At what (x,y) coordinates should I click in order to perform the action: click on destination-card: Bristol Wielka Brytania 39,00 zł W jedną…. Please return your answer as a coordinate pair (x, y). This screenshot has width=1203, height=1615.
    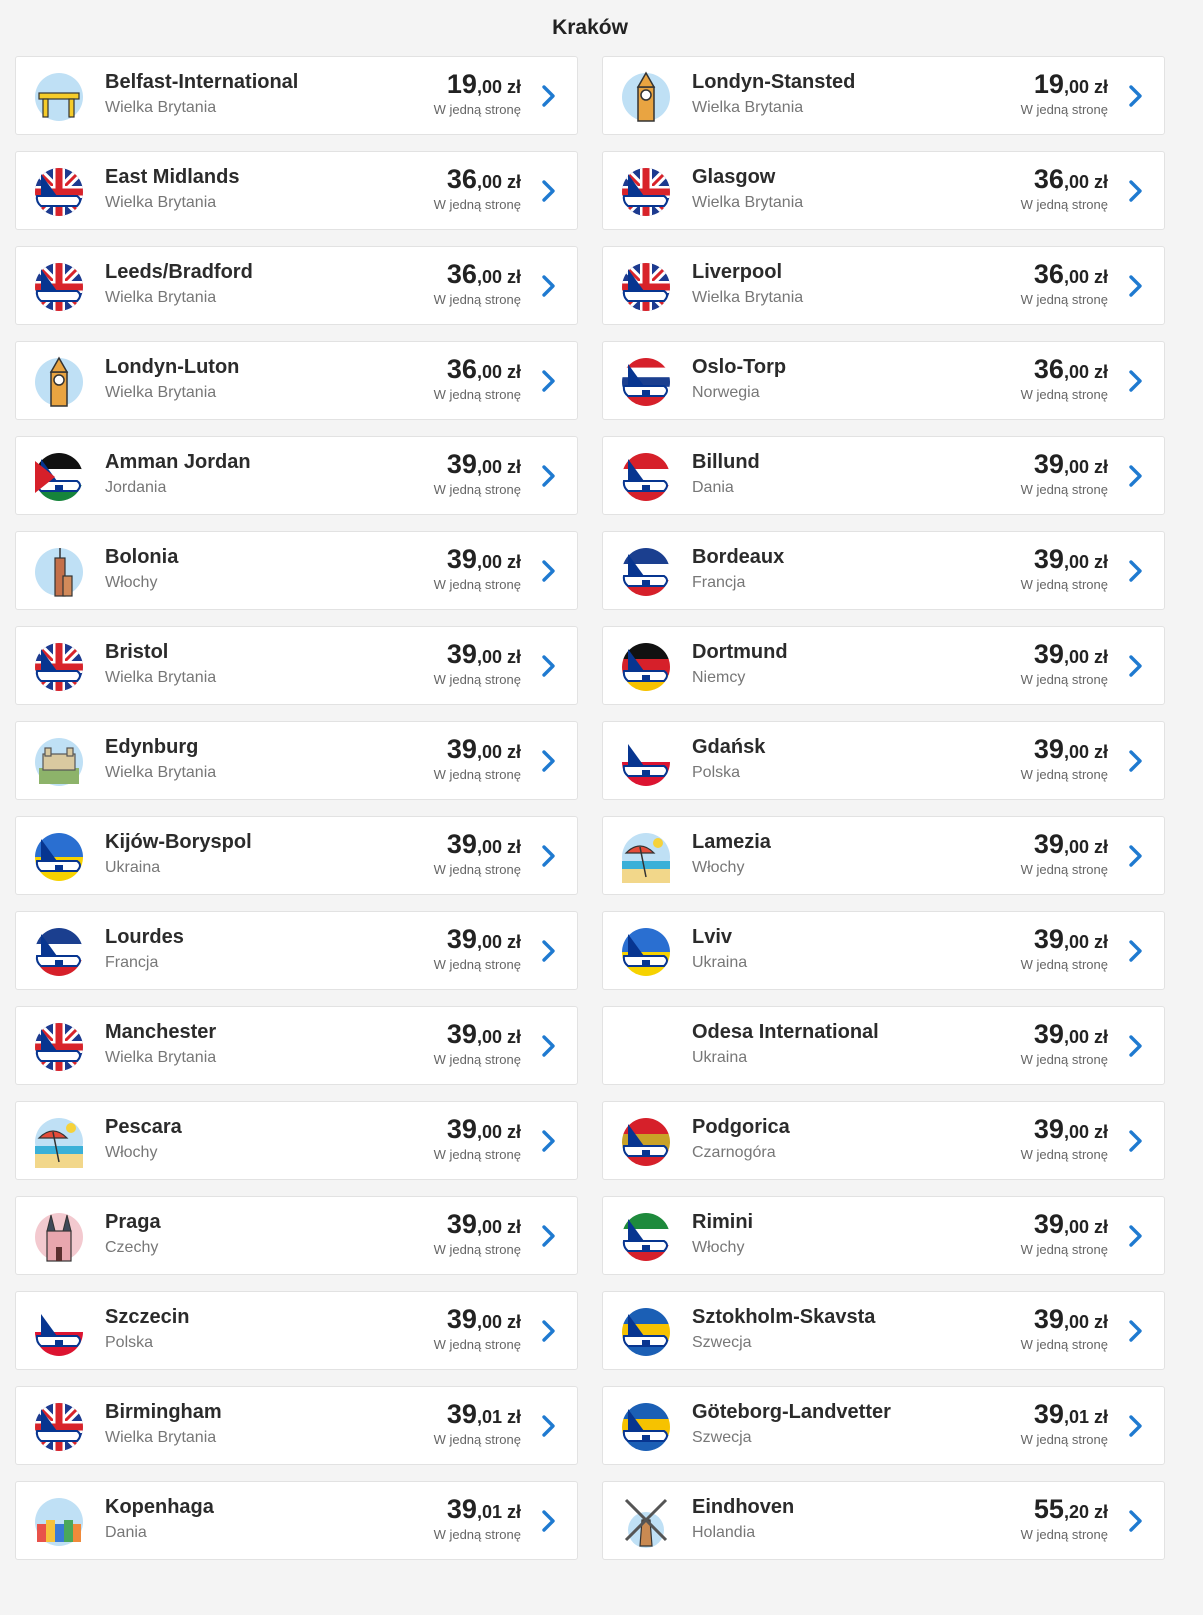
    Looking at the image, I should click on (296, 665).